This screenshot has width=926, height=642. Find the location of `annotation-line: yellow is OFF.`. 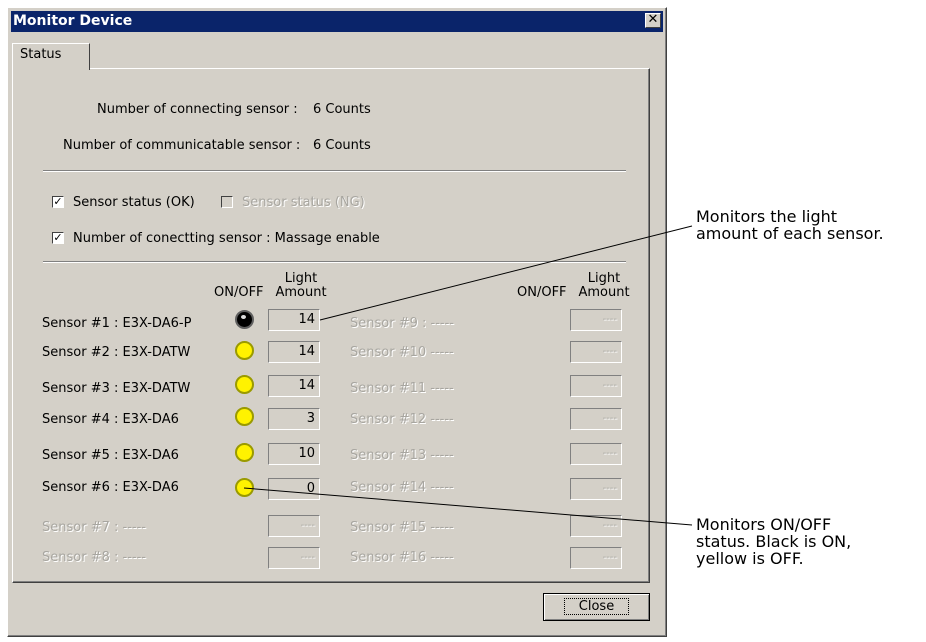

annotation-line: yellow is OFF. is located at coordinates (750, 558).